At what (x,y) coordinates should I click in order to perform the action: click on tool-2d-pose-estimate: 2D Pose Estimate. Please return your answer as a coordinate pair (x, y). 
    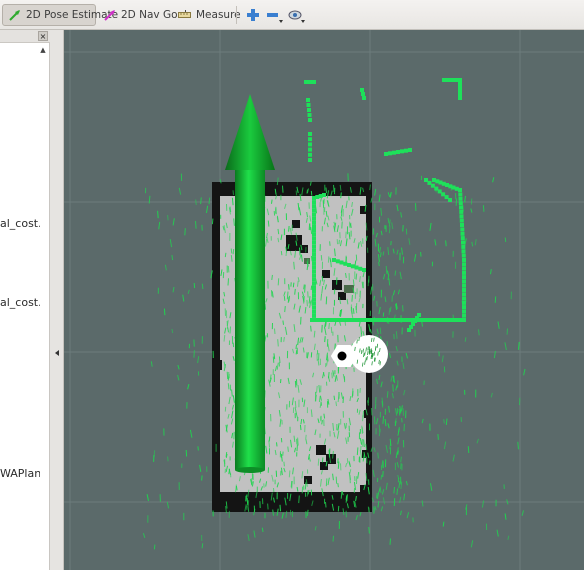
    Looking at the image, I should click on (60, 15).